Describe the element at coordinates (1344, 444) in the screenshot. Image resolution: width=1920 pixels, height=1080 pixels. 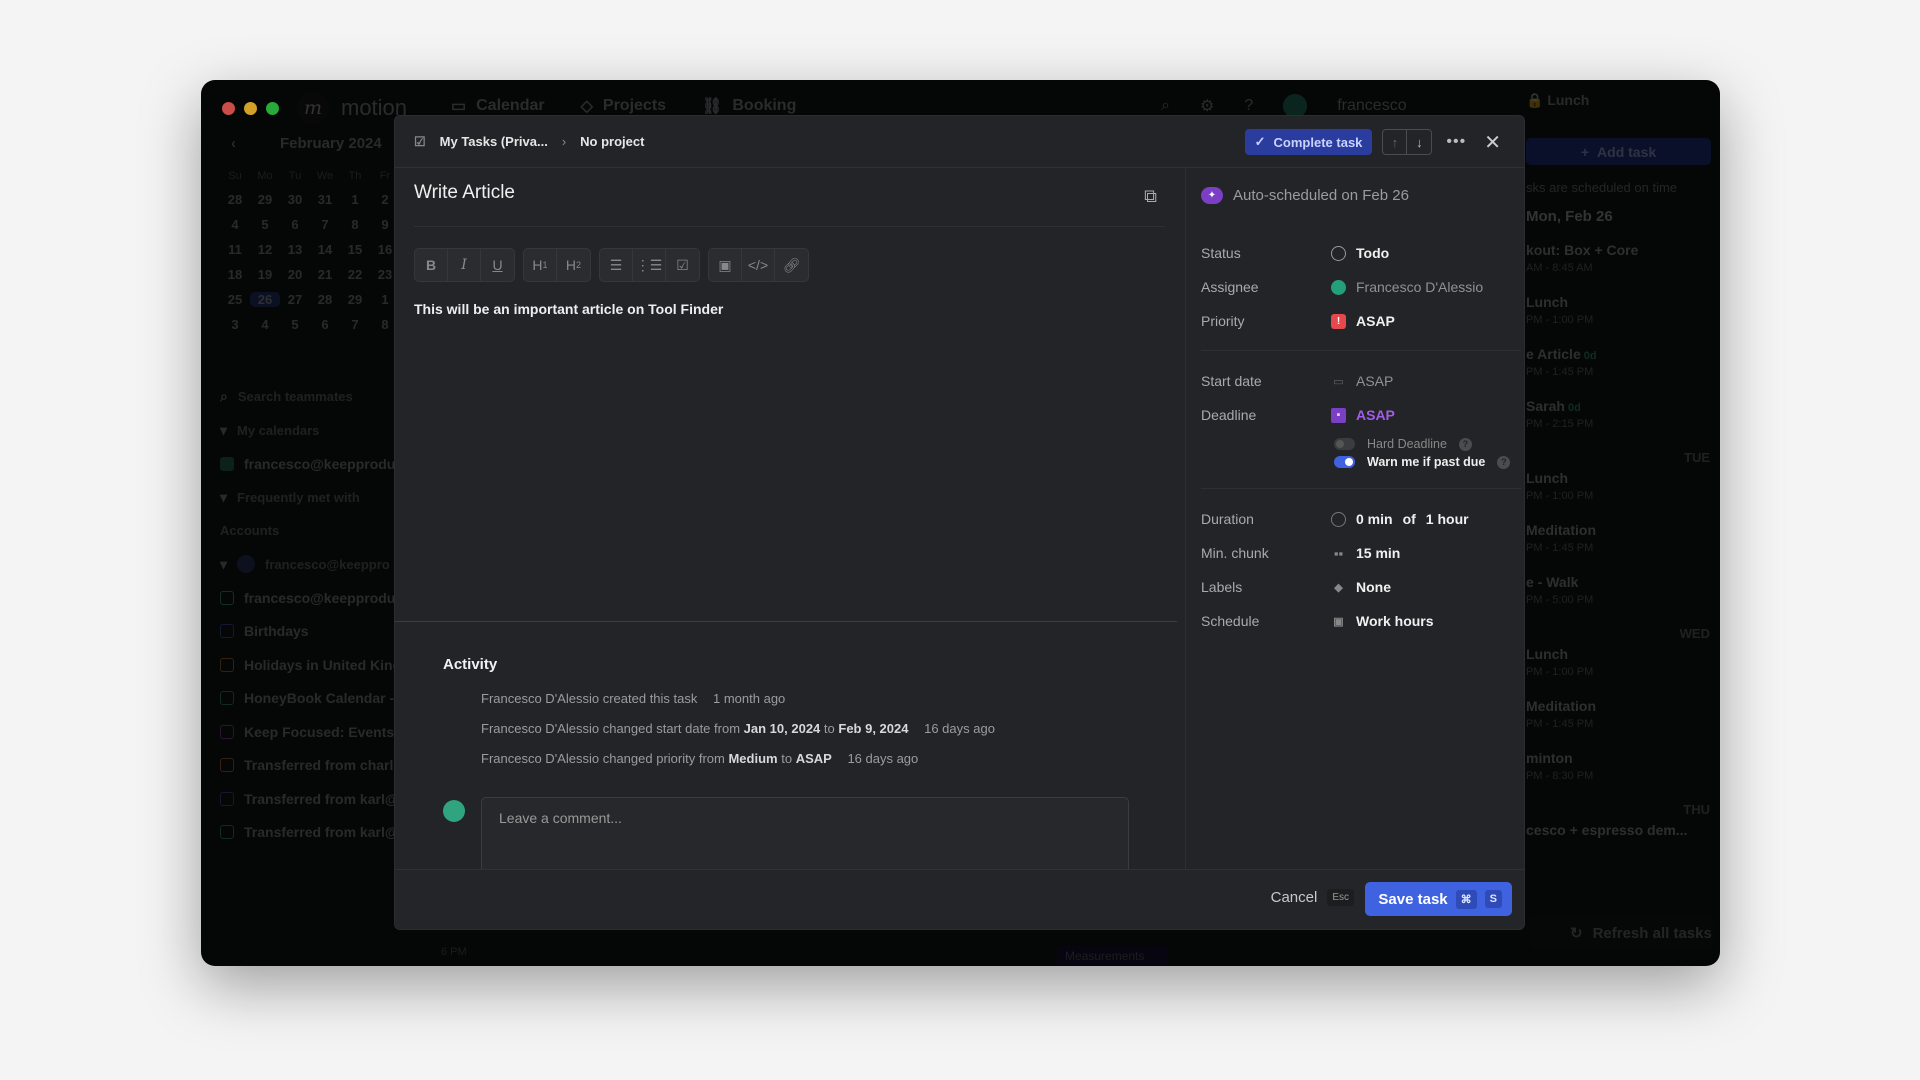
I see `hard-deadline-switch` at that location.